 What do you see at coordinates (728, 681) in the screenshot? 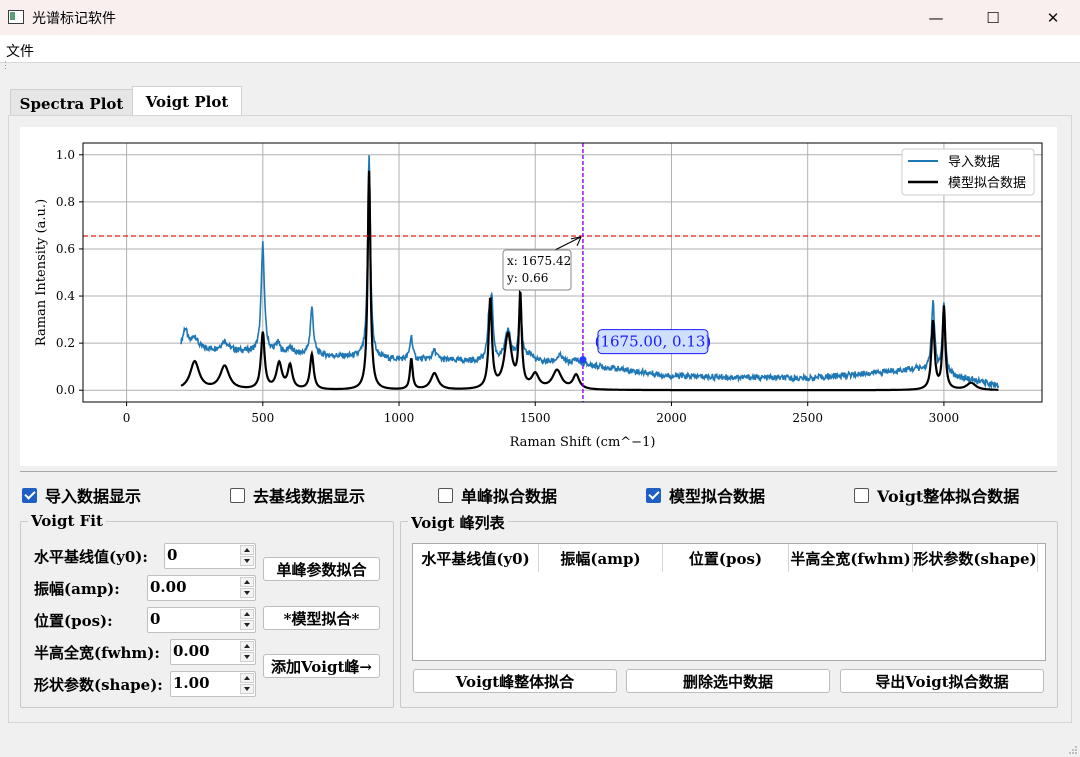
I see `delete-selected-button: 删除选中数据` at bounding box center [728, 681].